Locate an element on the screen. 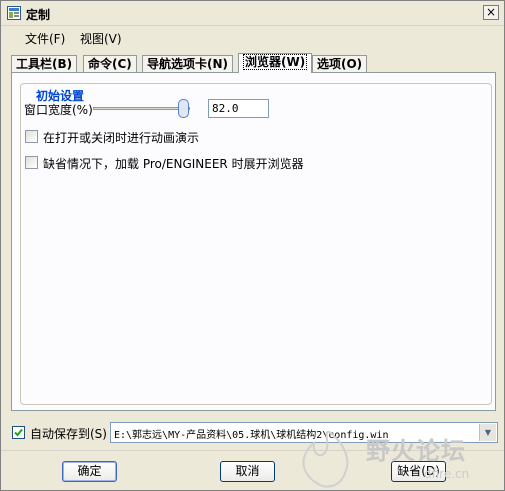  check-icon is located at coordinates (18, 432).